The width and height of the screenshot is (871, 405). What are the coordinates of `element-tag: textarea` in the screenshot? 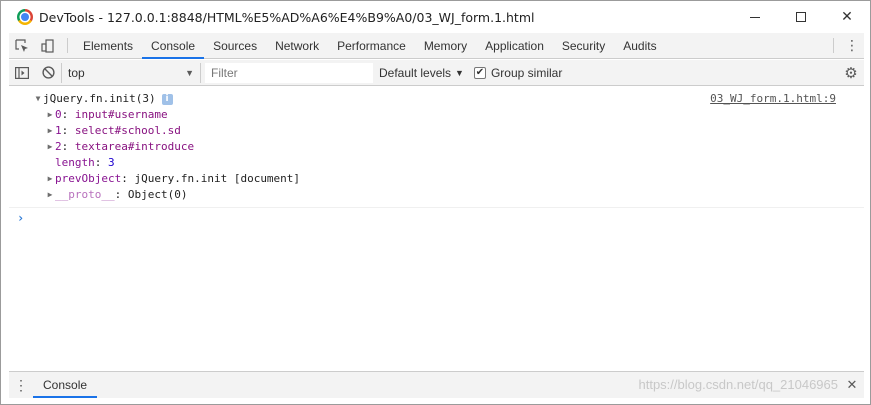 It's located at (101, 146).